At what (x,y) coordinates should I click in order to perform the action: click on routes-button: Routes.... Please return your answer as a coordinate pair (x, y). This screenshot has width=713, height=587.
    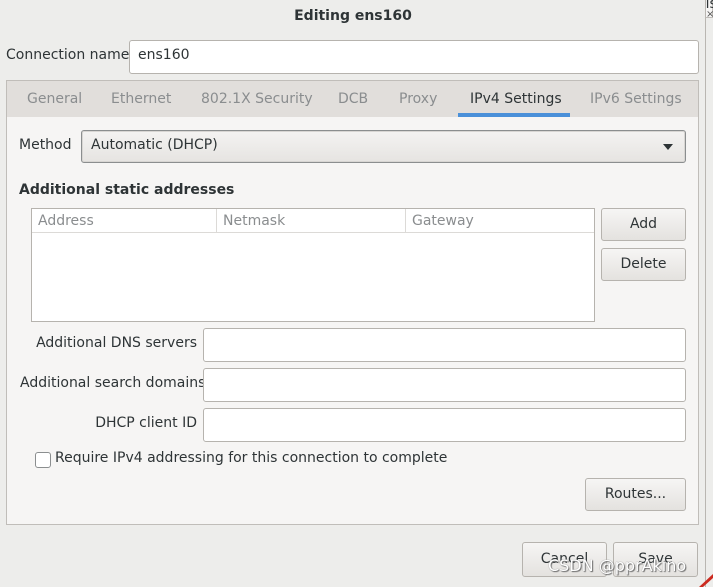
    Looking at the image, I should click on (635, 494).